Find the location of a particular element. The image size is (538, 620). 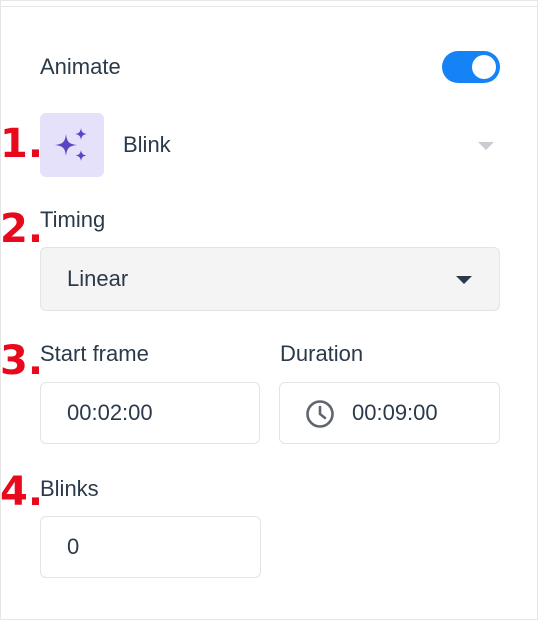

timing-label: Timing is located at coordinates (73, 219).